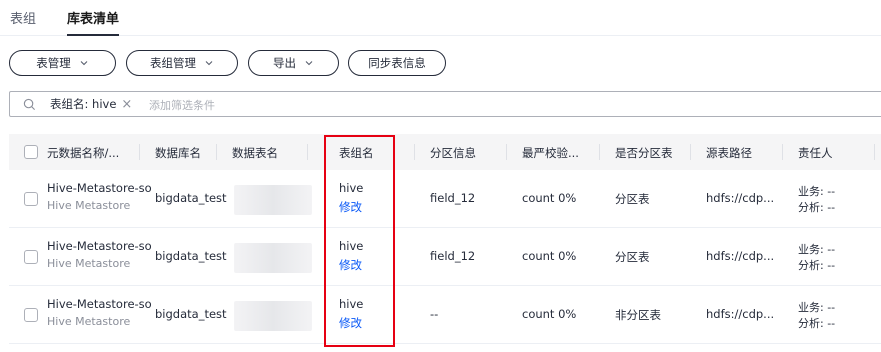 The width and height of the screenshot is (881, 352). Describe the element at coordinates (445, 104) in the screenshot. I see `filter-search-bar: 表组名: hive × 添加筛选条件` at that location.